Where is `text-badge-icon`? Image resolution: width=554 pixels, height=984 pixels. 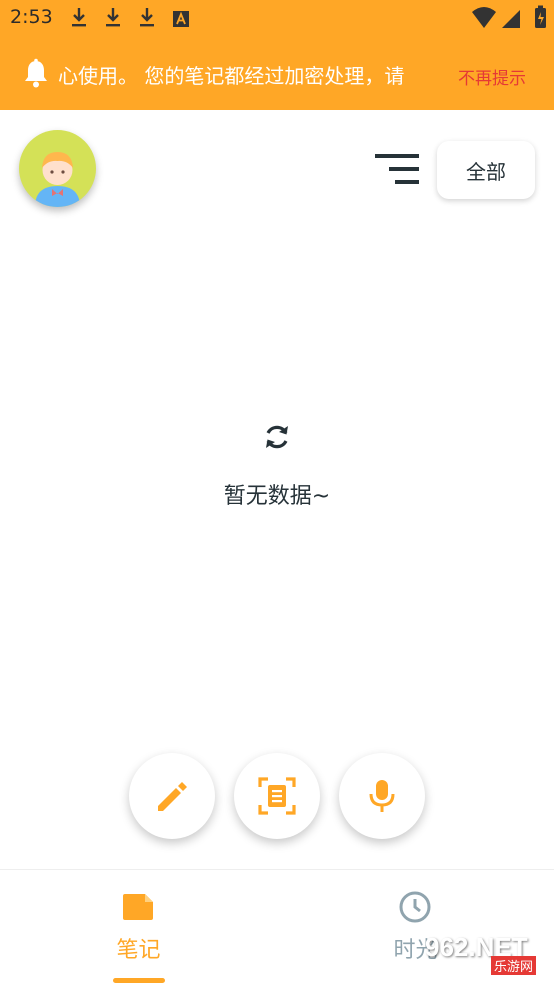
text-badge-icon is located at coordinates (181, 19).